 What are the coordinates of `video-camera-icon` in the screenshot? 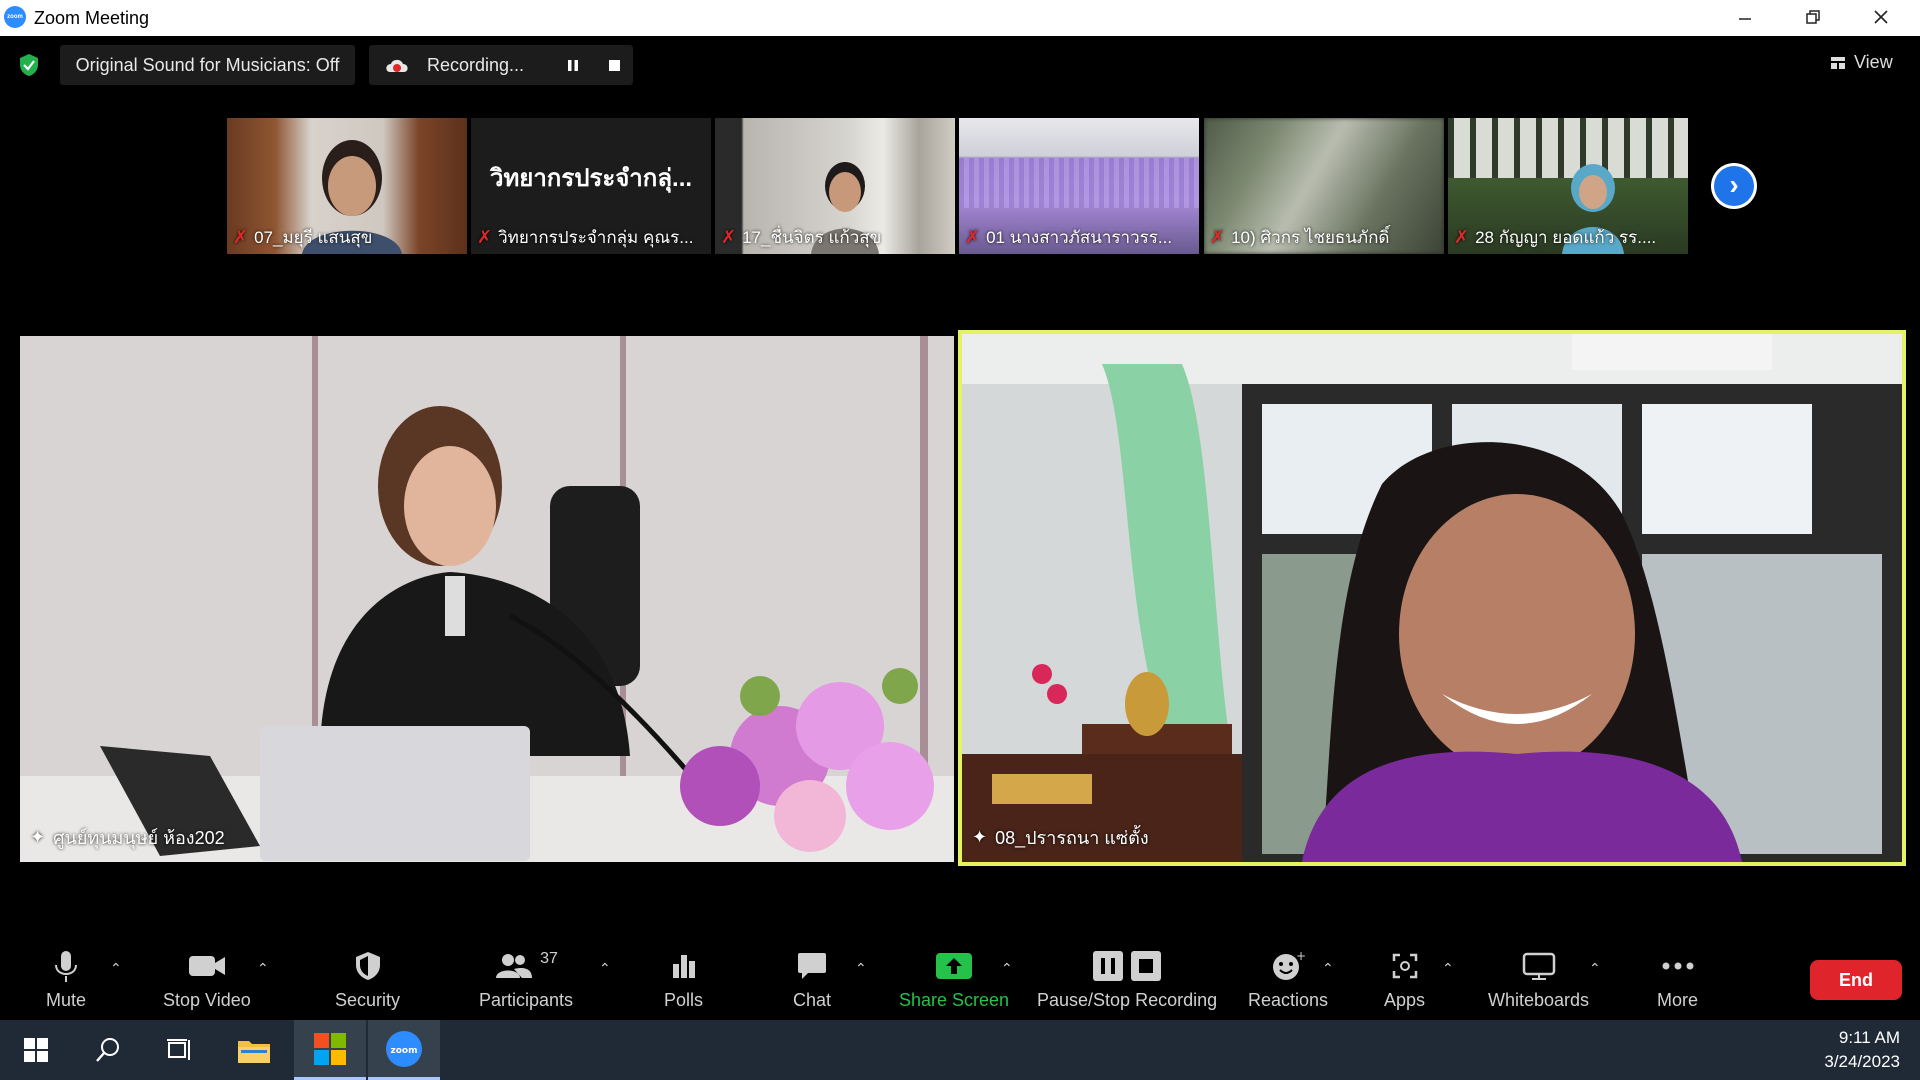 It's located at (206, 966).